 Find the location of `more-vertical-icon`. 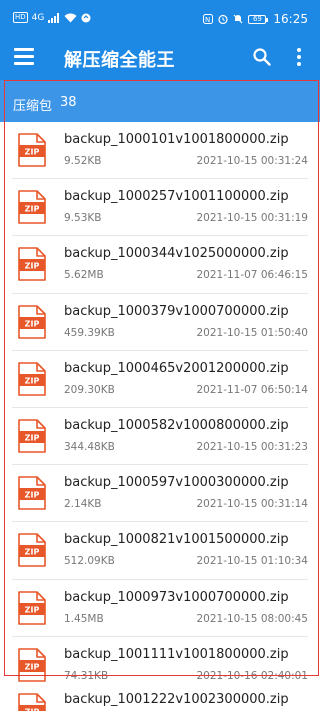

more-vertical-icon is located at coordinates (299, 58).